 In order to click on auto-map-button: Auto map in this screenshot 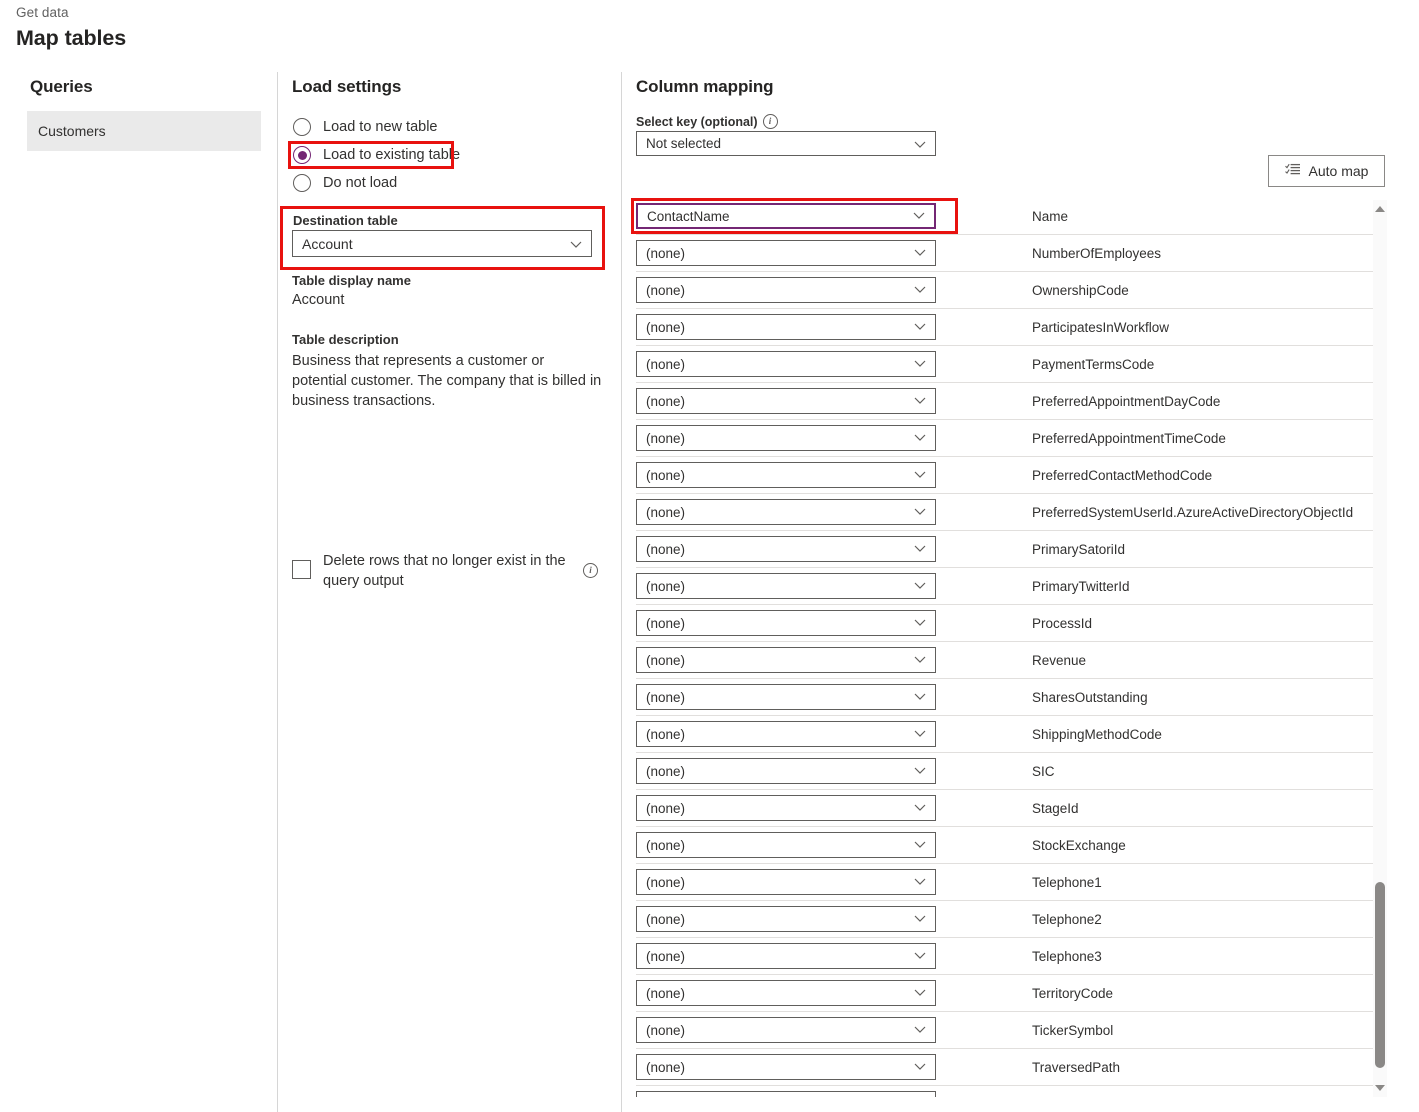, I will do `click(1326, 171)`.